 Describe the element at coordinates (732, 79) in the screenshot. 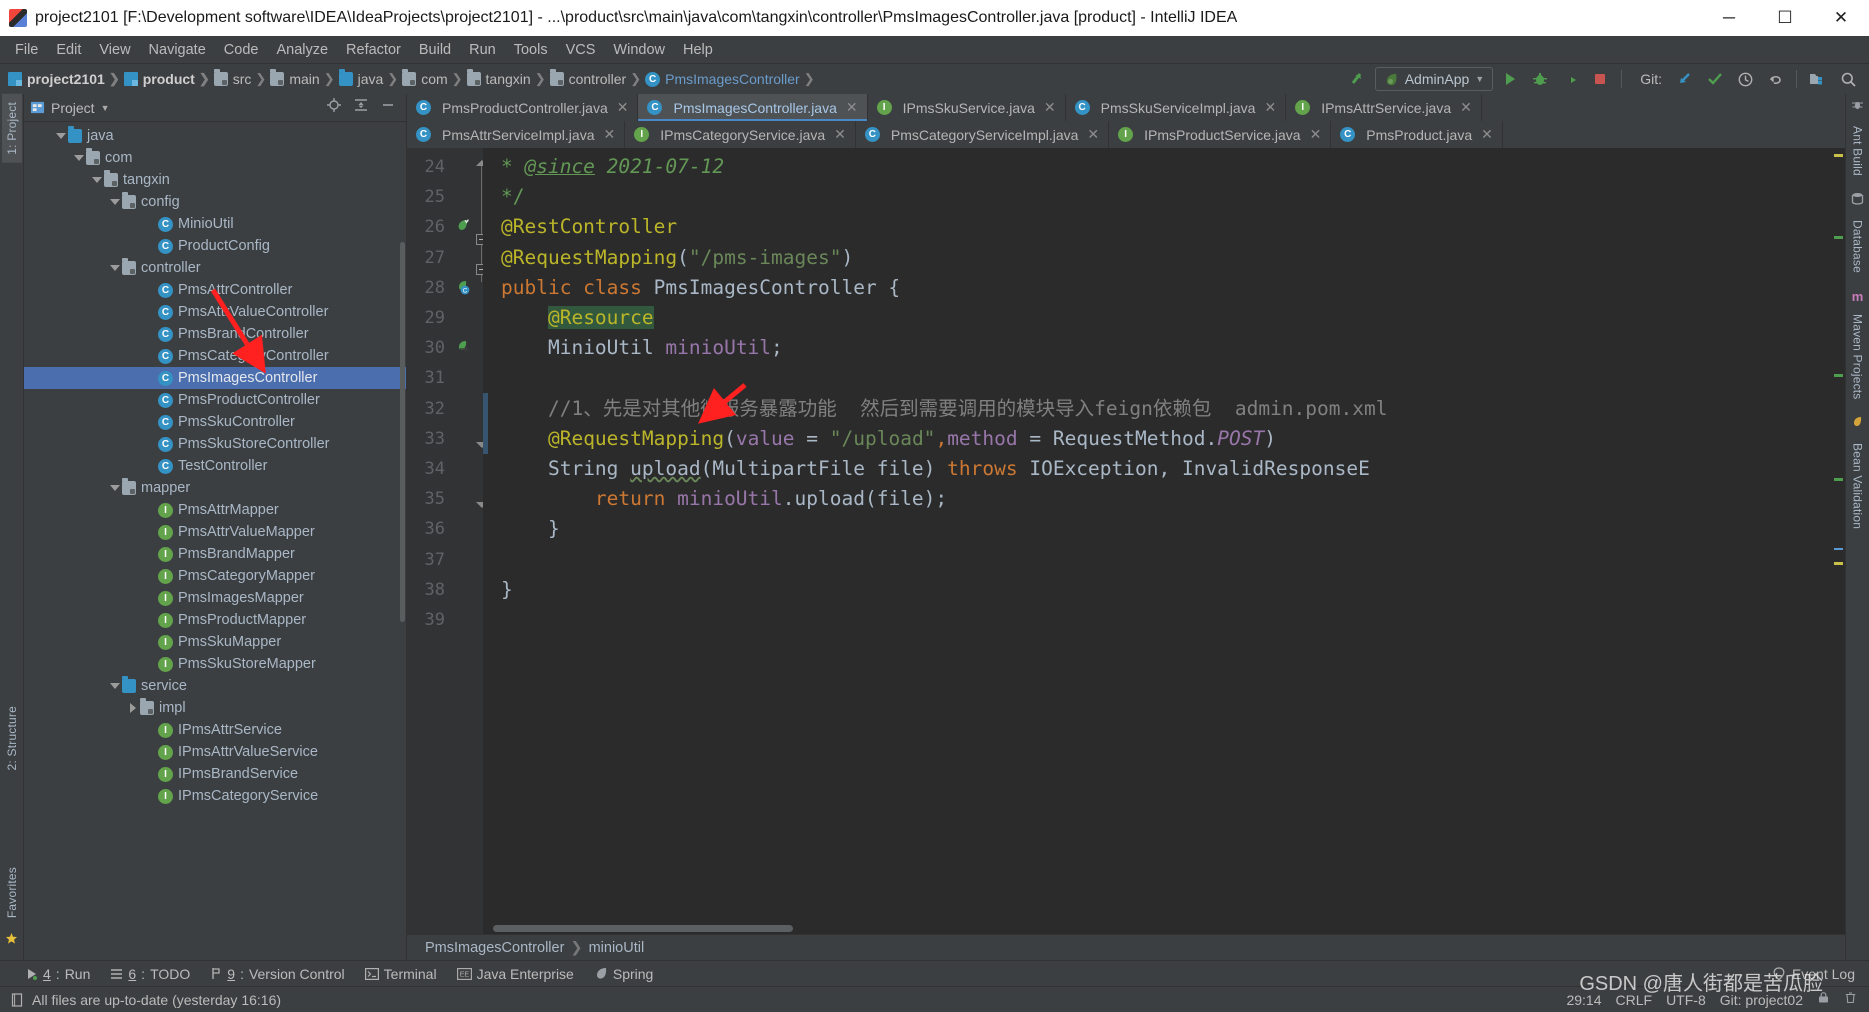

I see `breadcrumb-pmsimagescontroller: C PmsImagesController ❯` at that location.